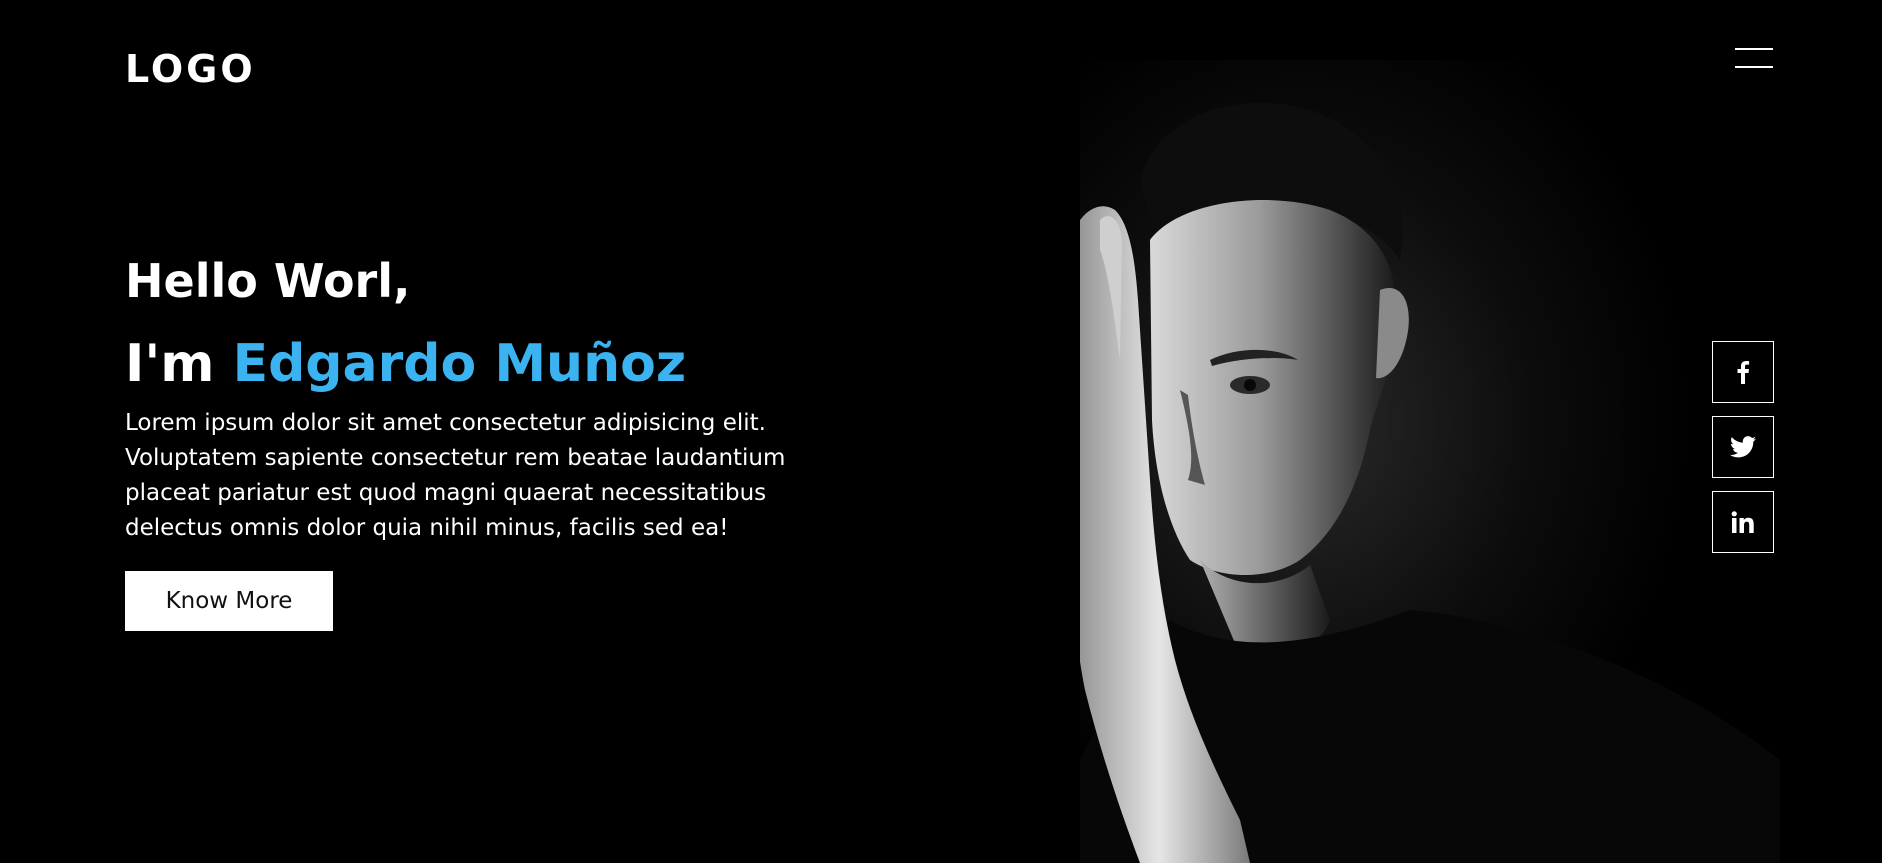 Image resolution: width=1882 pixels, height=863 pixels. I want to click on facebook-link, so click(1743, 372).